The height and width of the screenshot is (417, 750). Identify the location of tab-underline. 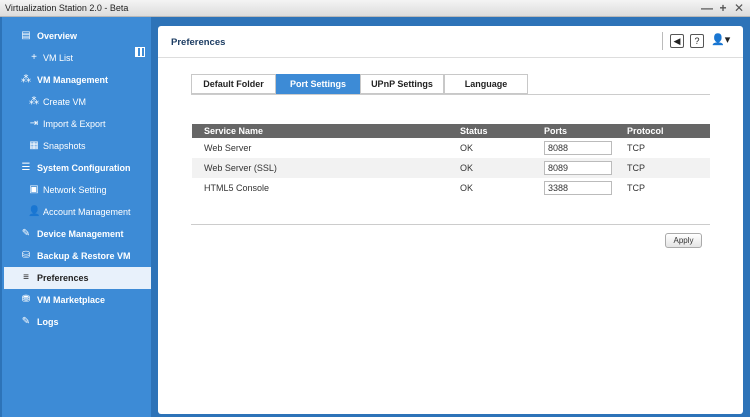
(450, 94).